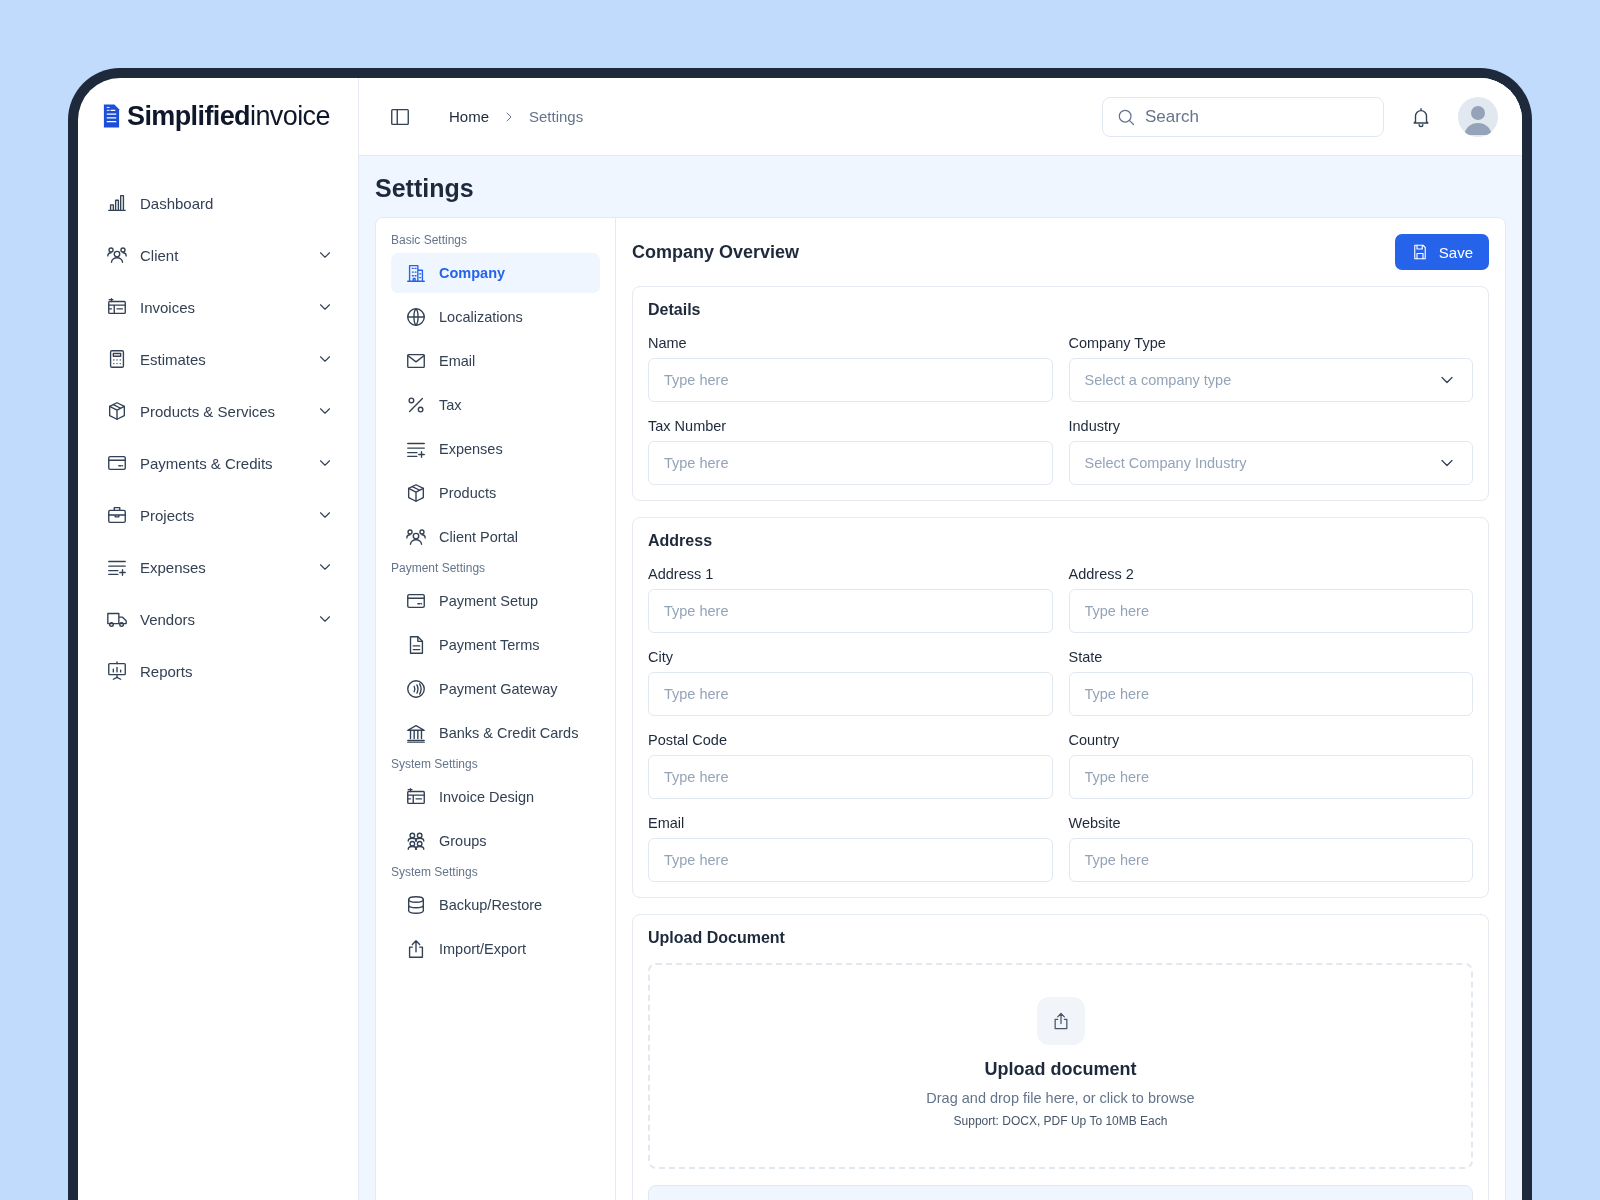  I want to click on settings-menu-item: Backup/Restore, so click(495, 905).